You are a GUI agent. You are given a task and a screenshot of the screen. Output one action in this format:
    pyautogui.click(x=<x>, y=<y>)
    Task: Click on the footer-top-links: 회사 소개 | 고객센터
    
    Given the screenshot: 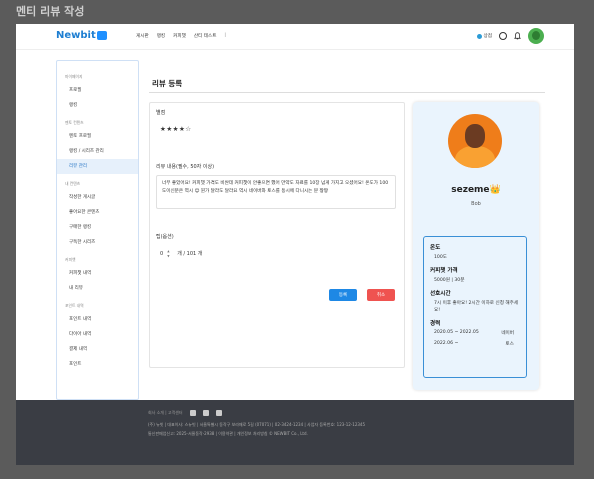 What is the action you would take?
    pyautogui.click(x=165, y=413)
    